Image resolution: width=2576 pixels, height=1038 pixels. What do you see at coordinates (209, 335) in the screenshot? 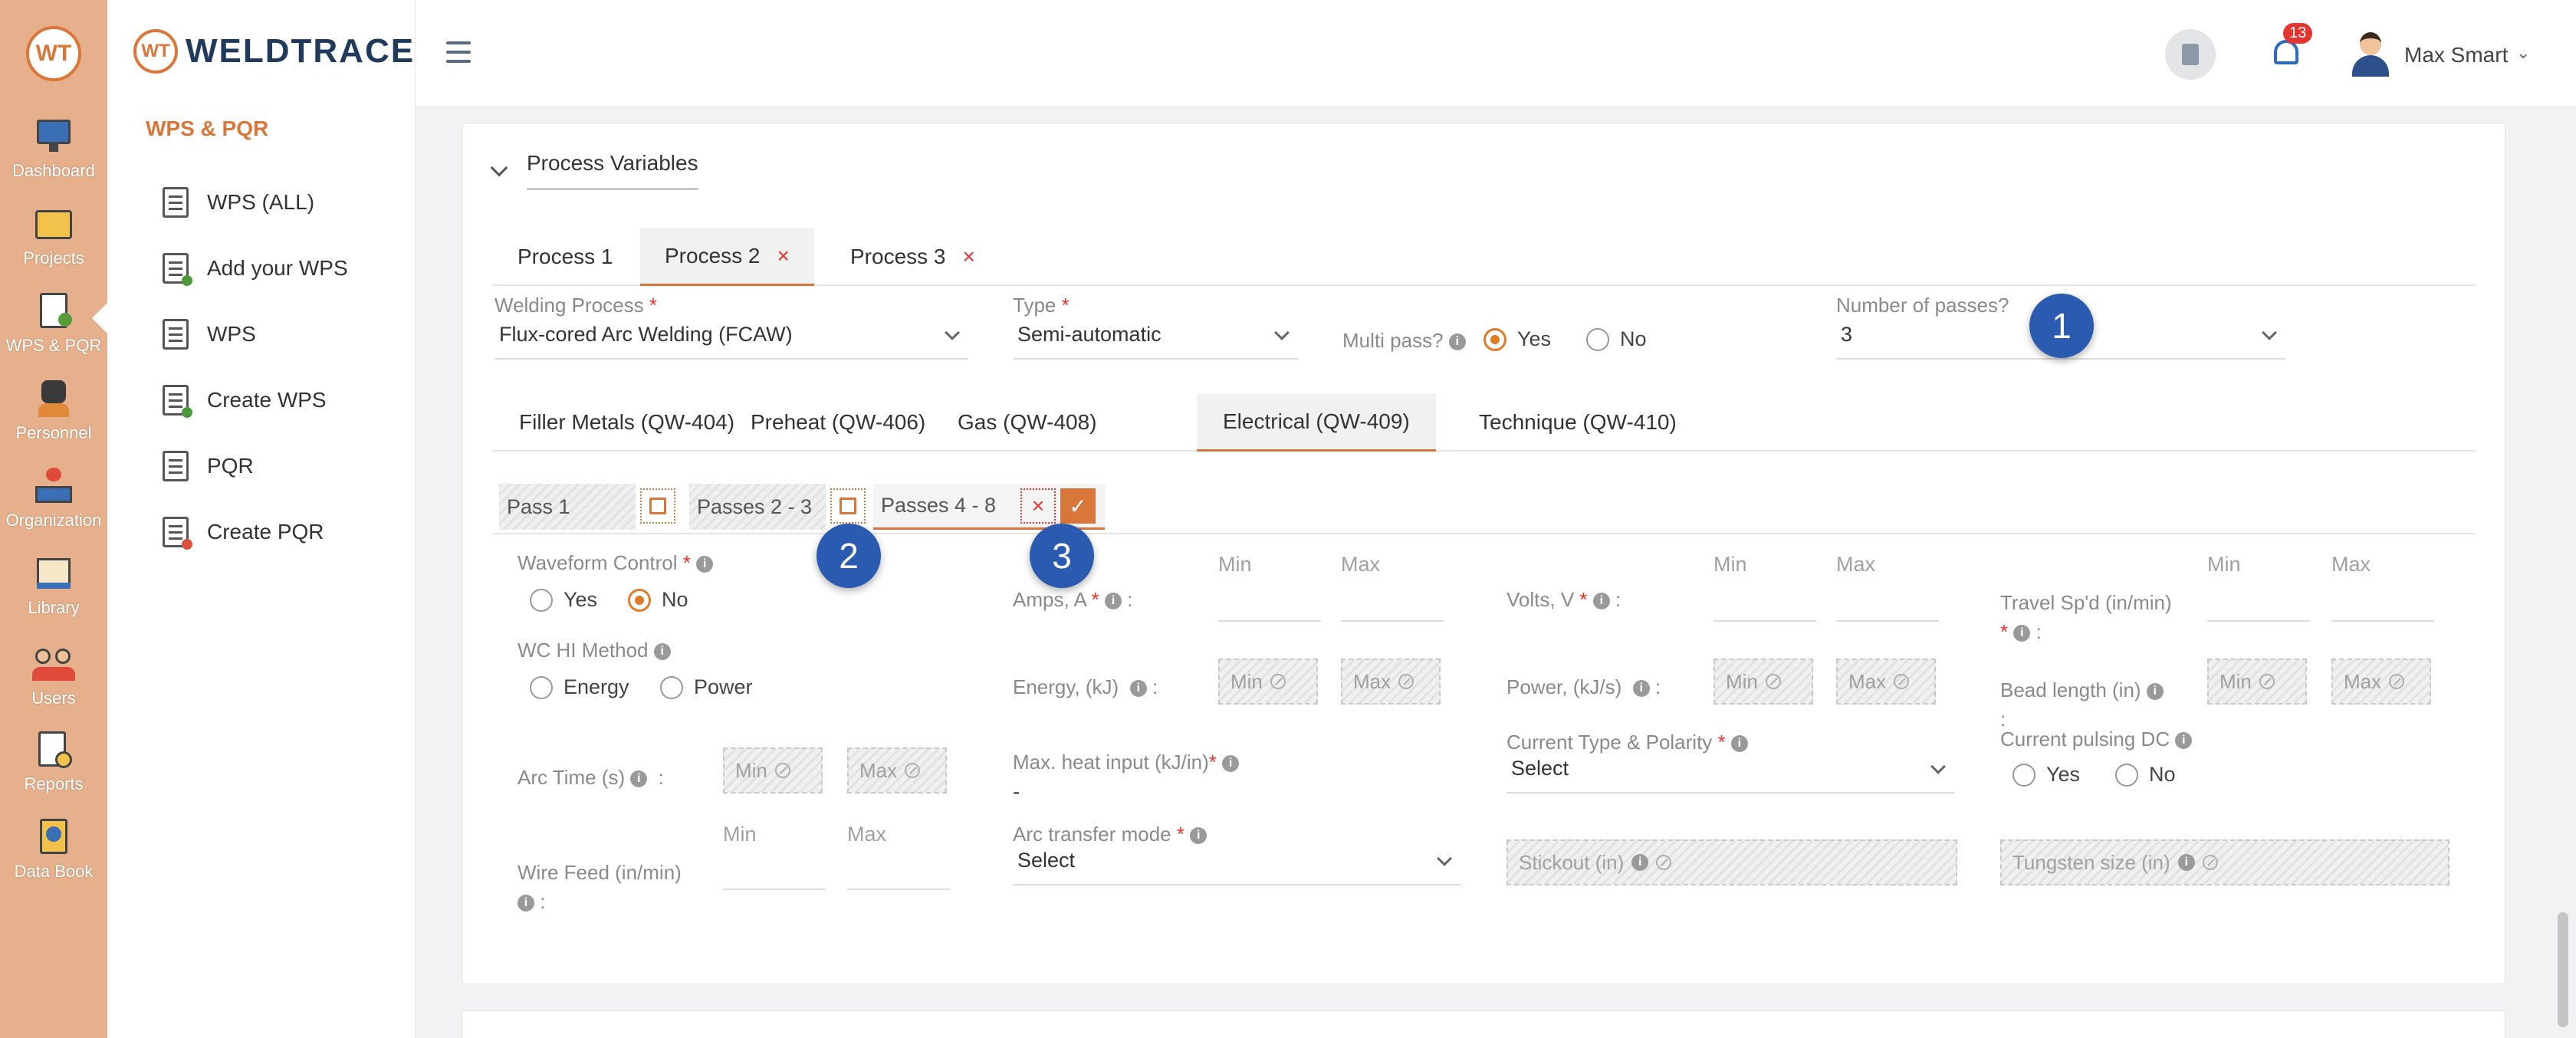
I see `sidebar-item-wps: WPS` at bounding box center [209, 335].